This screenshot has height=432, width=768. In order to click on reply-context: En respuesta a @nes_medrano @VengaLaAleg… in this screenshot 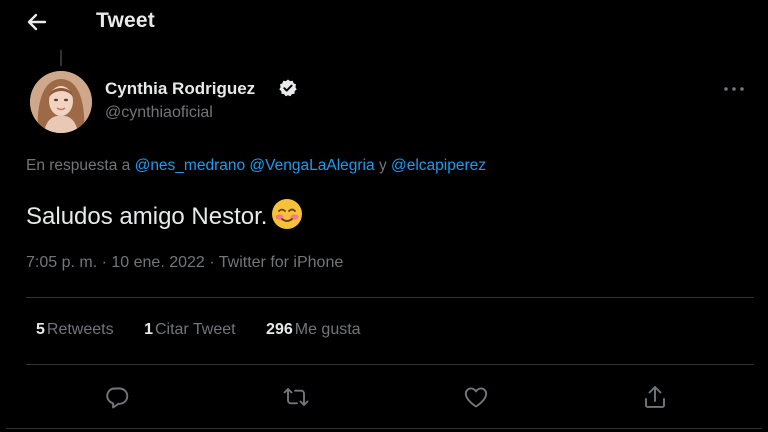, I will do `click(256, 166)`.